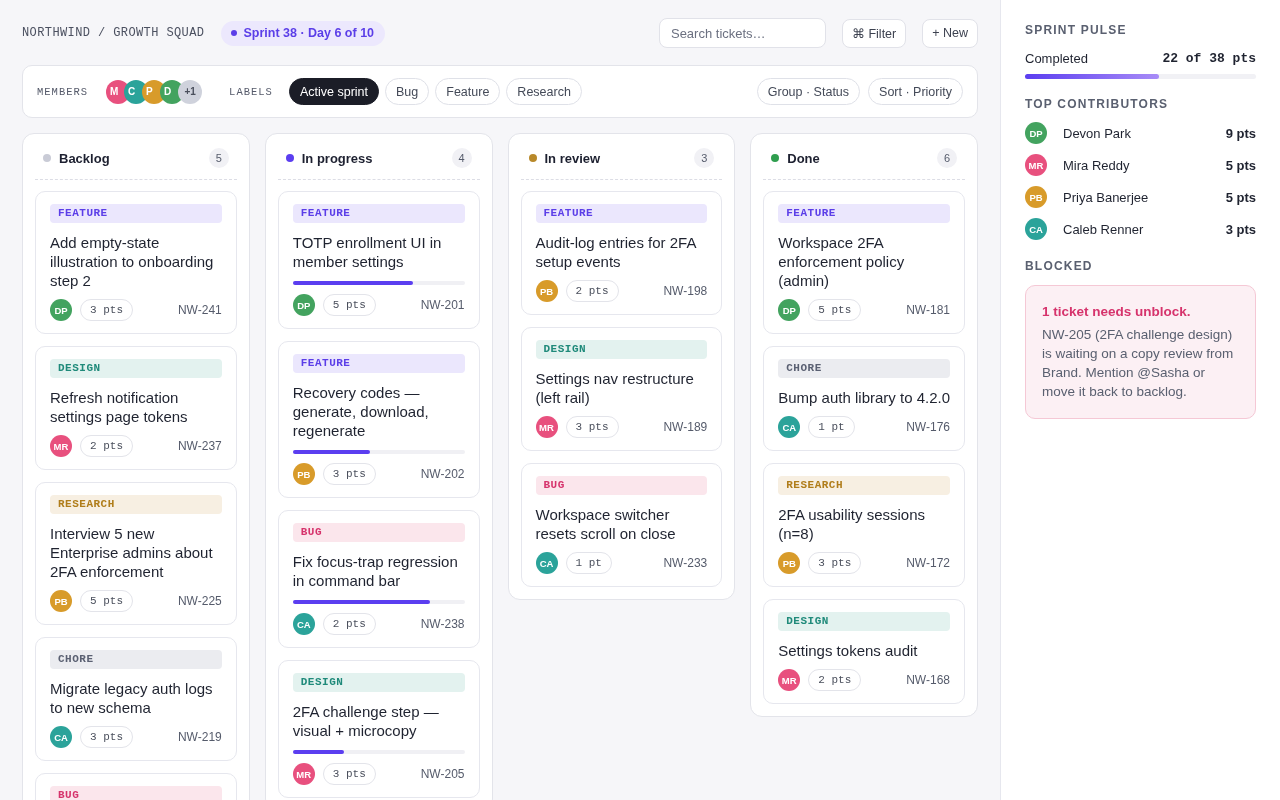 This screenshot has width=1280, height=800. I want to click on contributor-points: 3 pts, so click(1240, 229).